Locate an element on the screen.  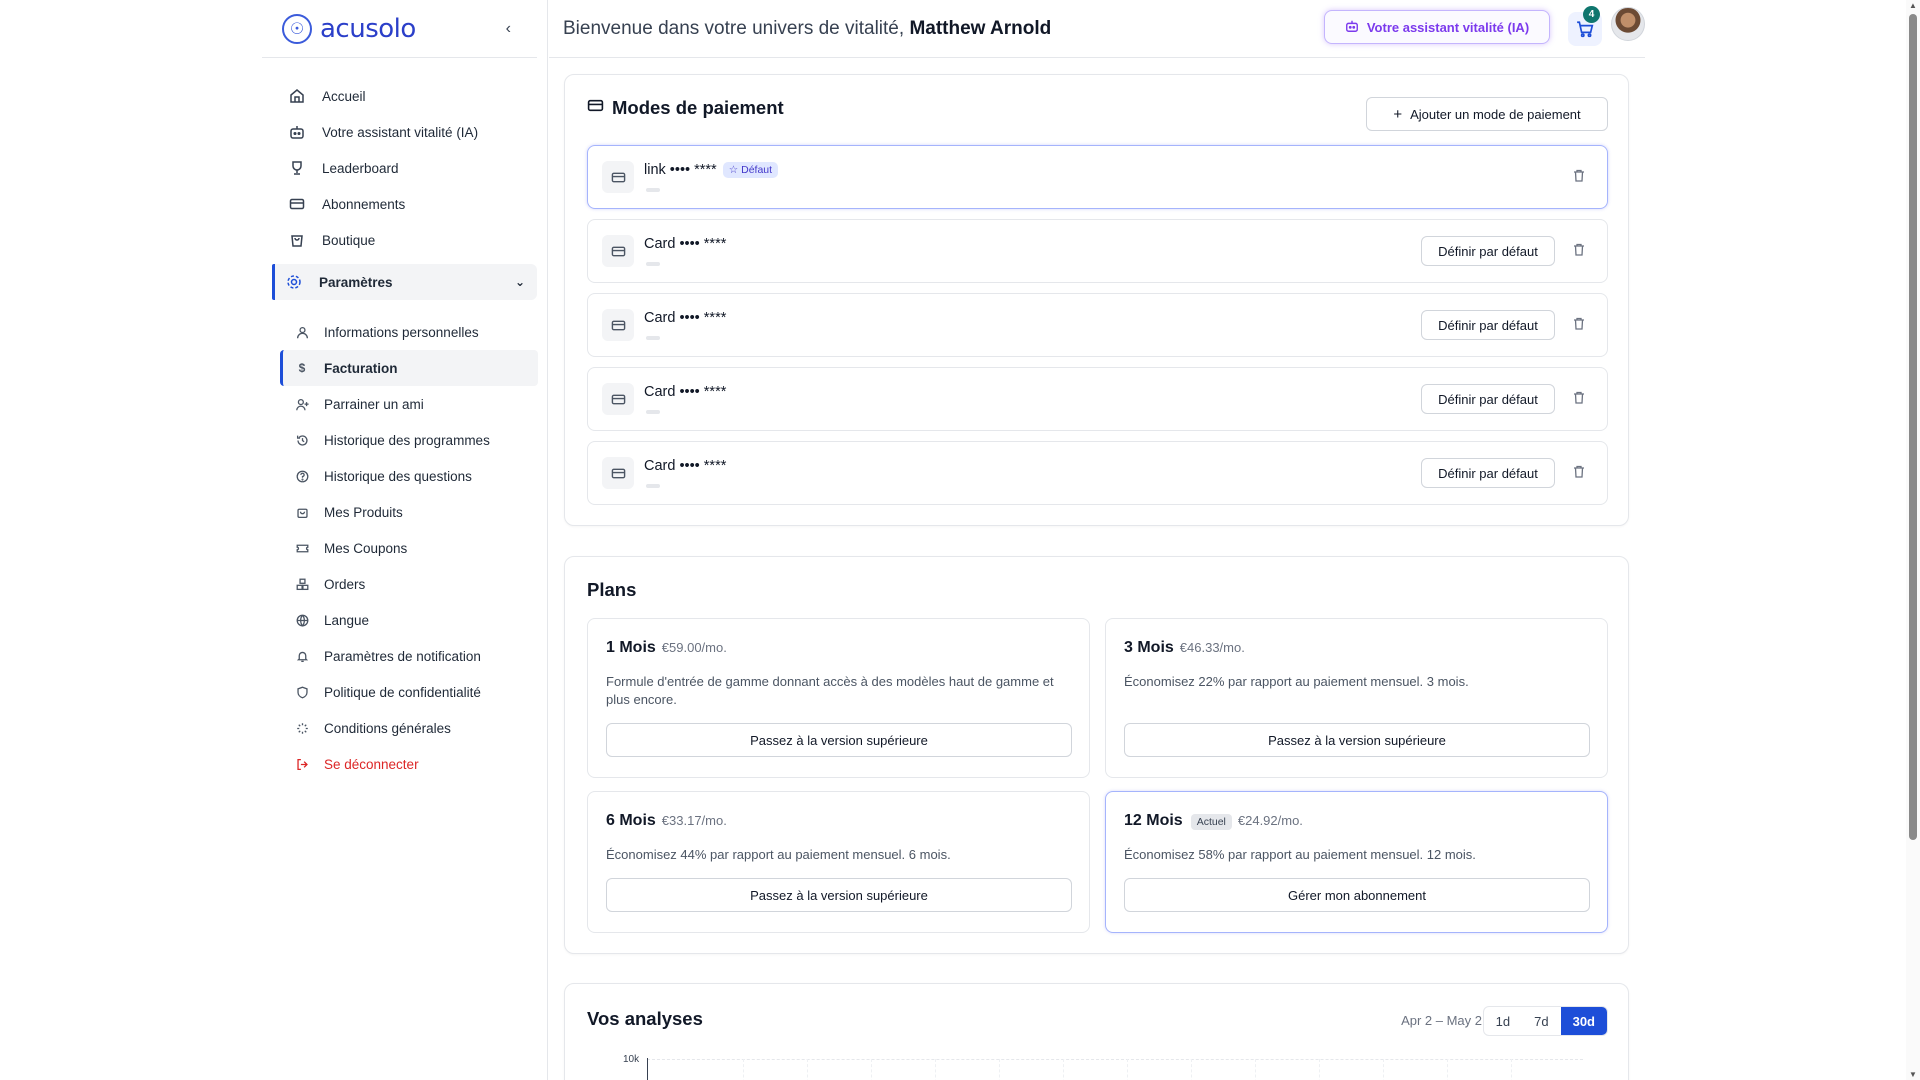
bot-icon is located at coordinates (297, 132).